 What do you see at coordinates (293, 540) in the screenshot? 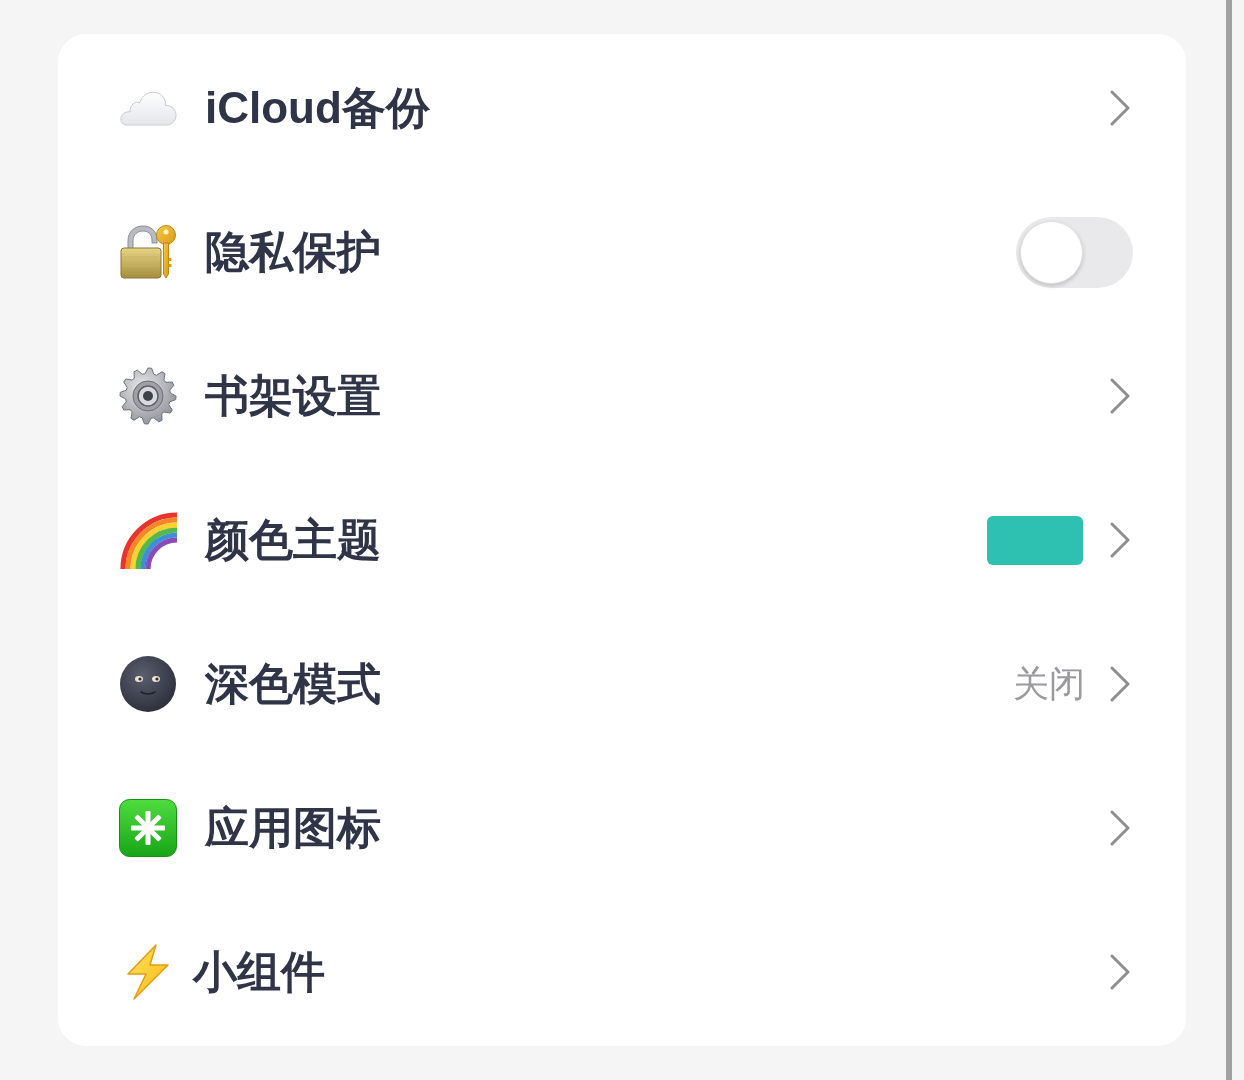
I see `setting-label: 颜色主题` at bounding box center [293, 540].